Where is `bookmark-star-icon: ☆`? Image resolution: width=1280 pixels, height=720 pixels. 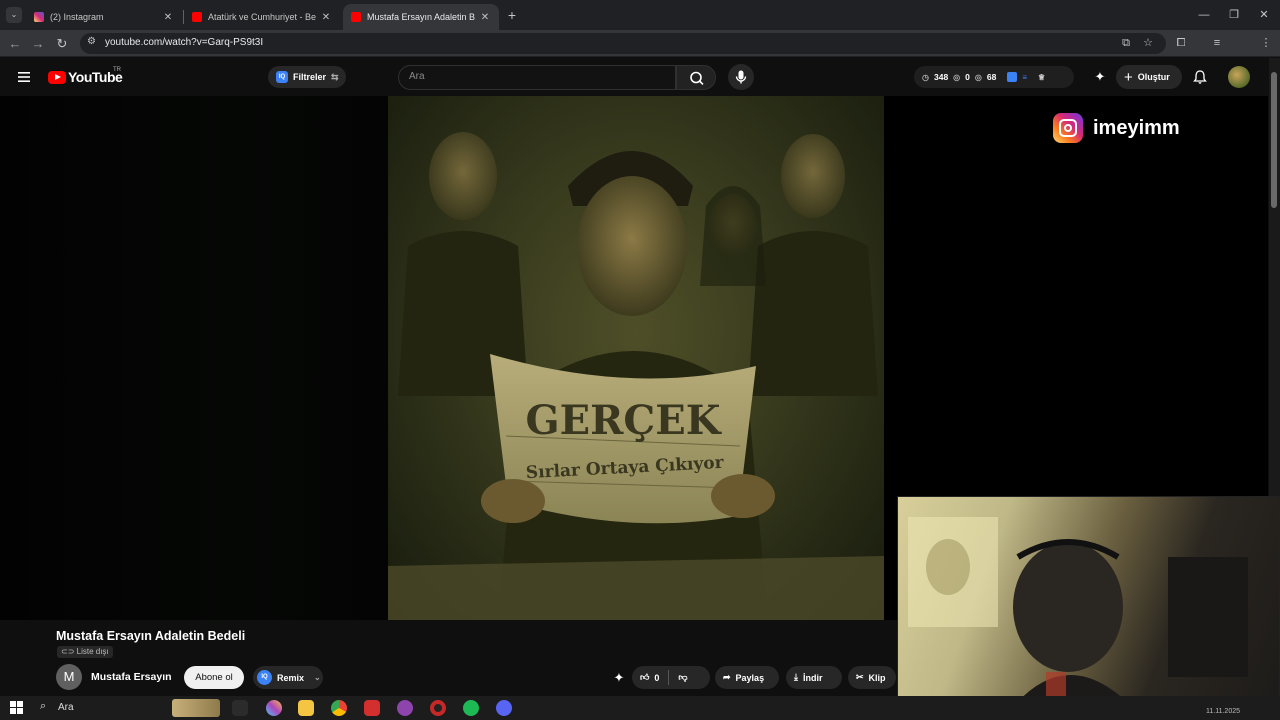 bookmark-star-icon: ☆ is located at coordinates (1148, 43).